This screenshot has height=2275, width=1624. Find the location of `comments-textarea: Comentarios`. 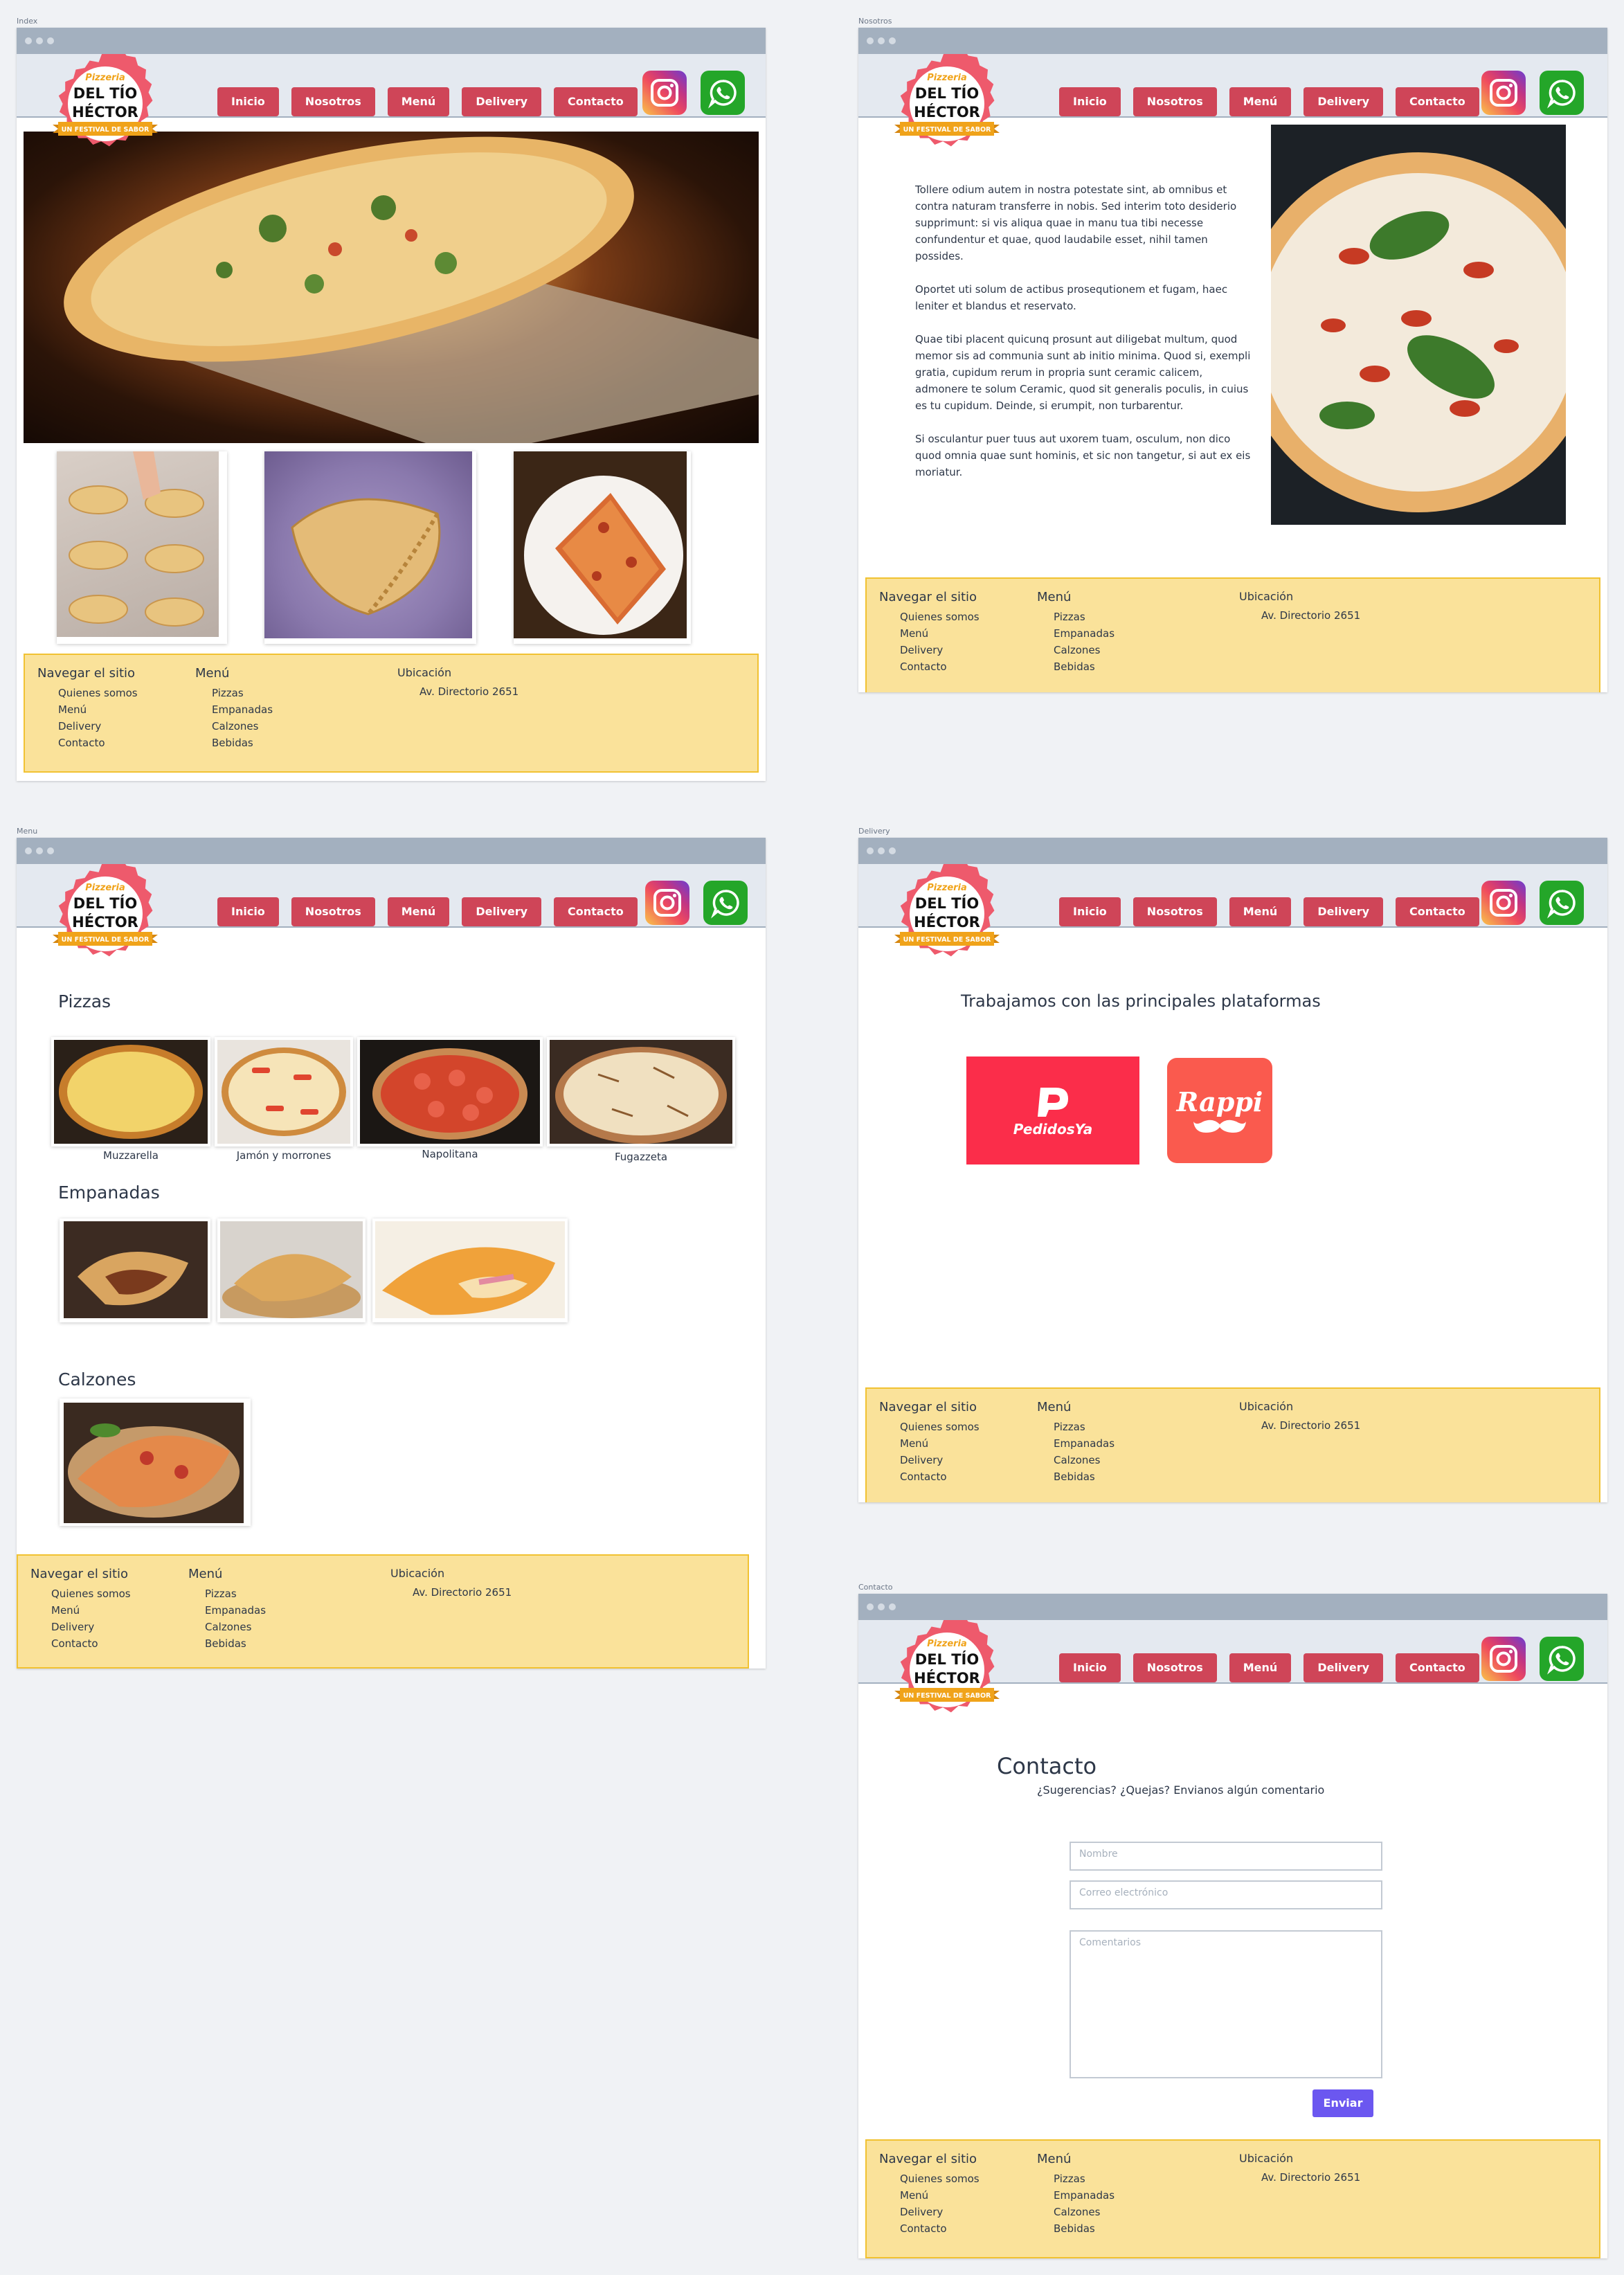

comments-textarea: Comentarios is located at coordinates (1226, 2004).